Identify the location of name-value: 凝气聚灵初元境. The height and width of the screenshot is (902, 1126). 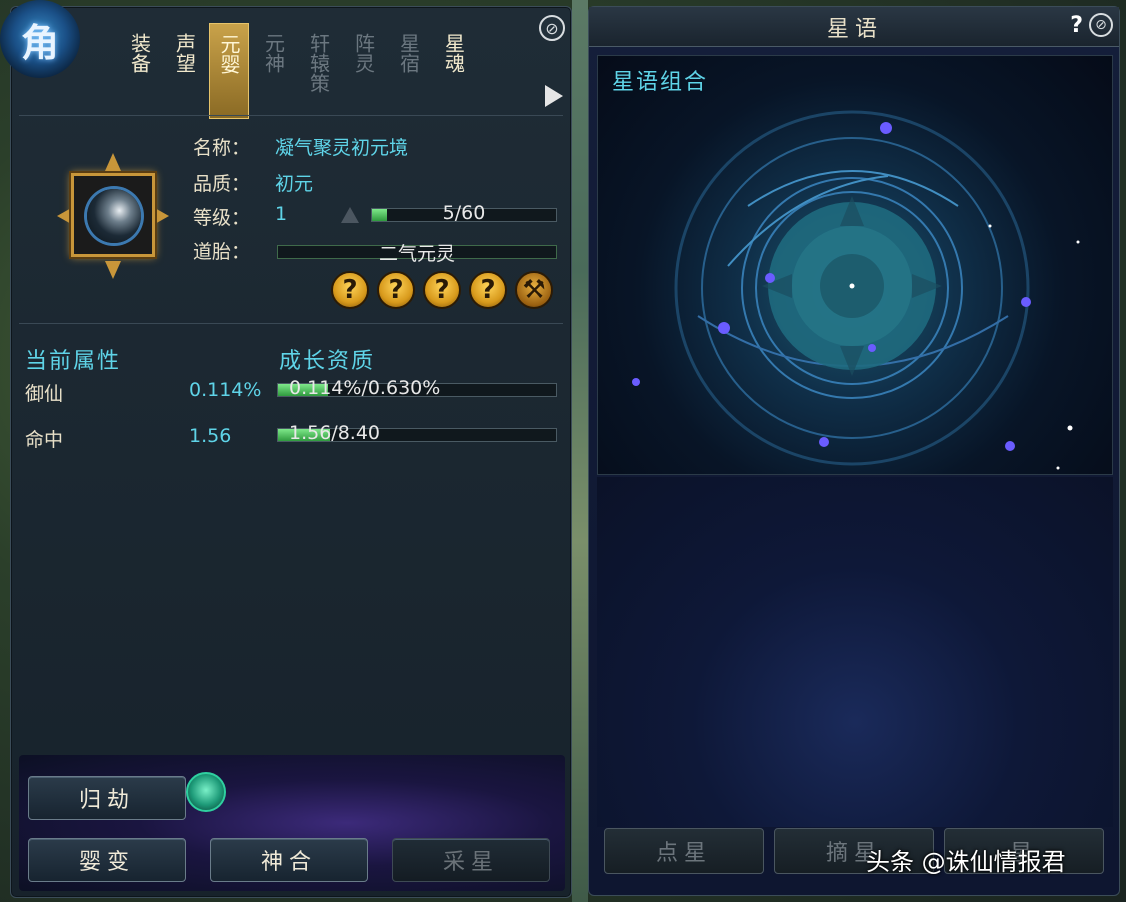
(342, 148).